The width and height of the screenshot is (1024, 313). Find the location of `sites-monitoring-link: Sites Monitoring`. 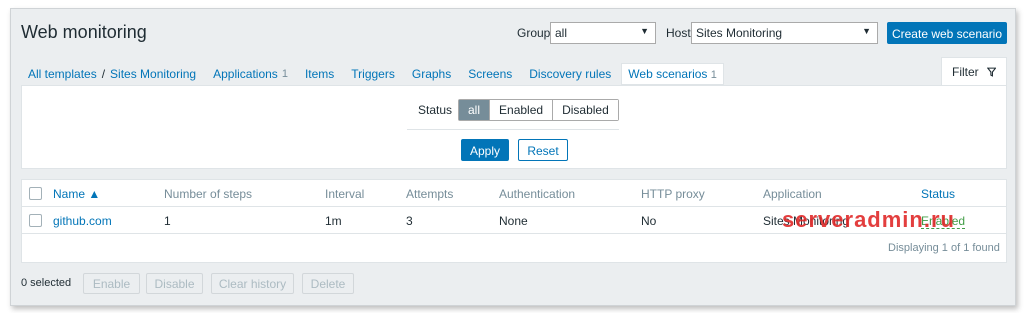

sites-monitoring-link: Sites Monitoring is located at coordinates (153, 74).